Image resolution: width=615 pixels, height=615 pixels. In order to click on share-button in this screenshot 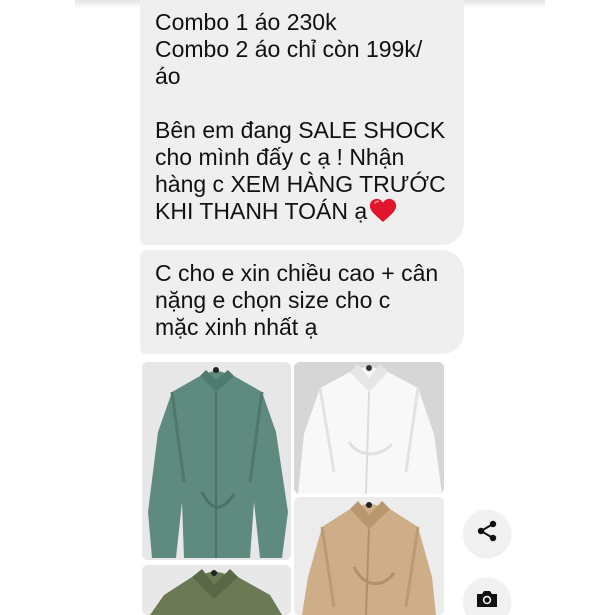, I will do `click(487, 533)`.